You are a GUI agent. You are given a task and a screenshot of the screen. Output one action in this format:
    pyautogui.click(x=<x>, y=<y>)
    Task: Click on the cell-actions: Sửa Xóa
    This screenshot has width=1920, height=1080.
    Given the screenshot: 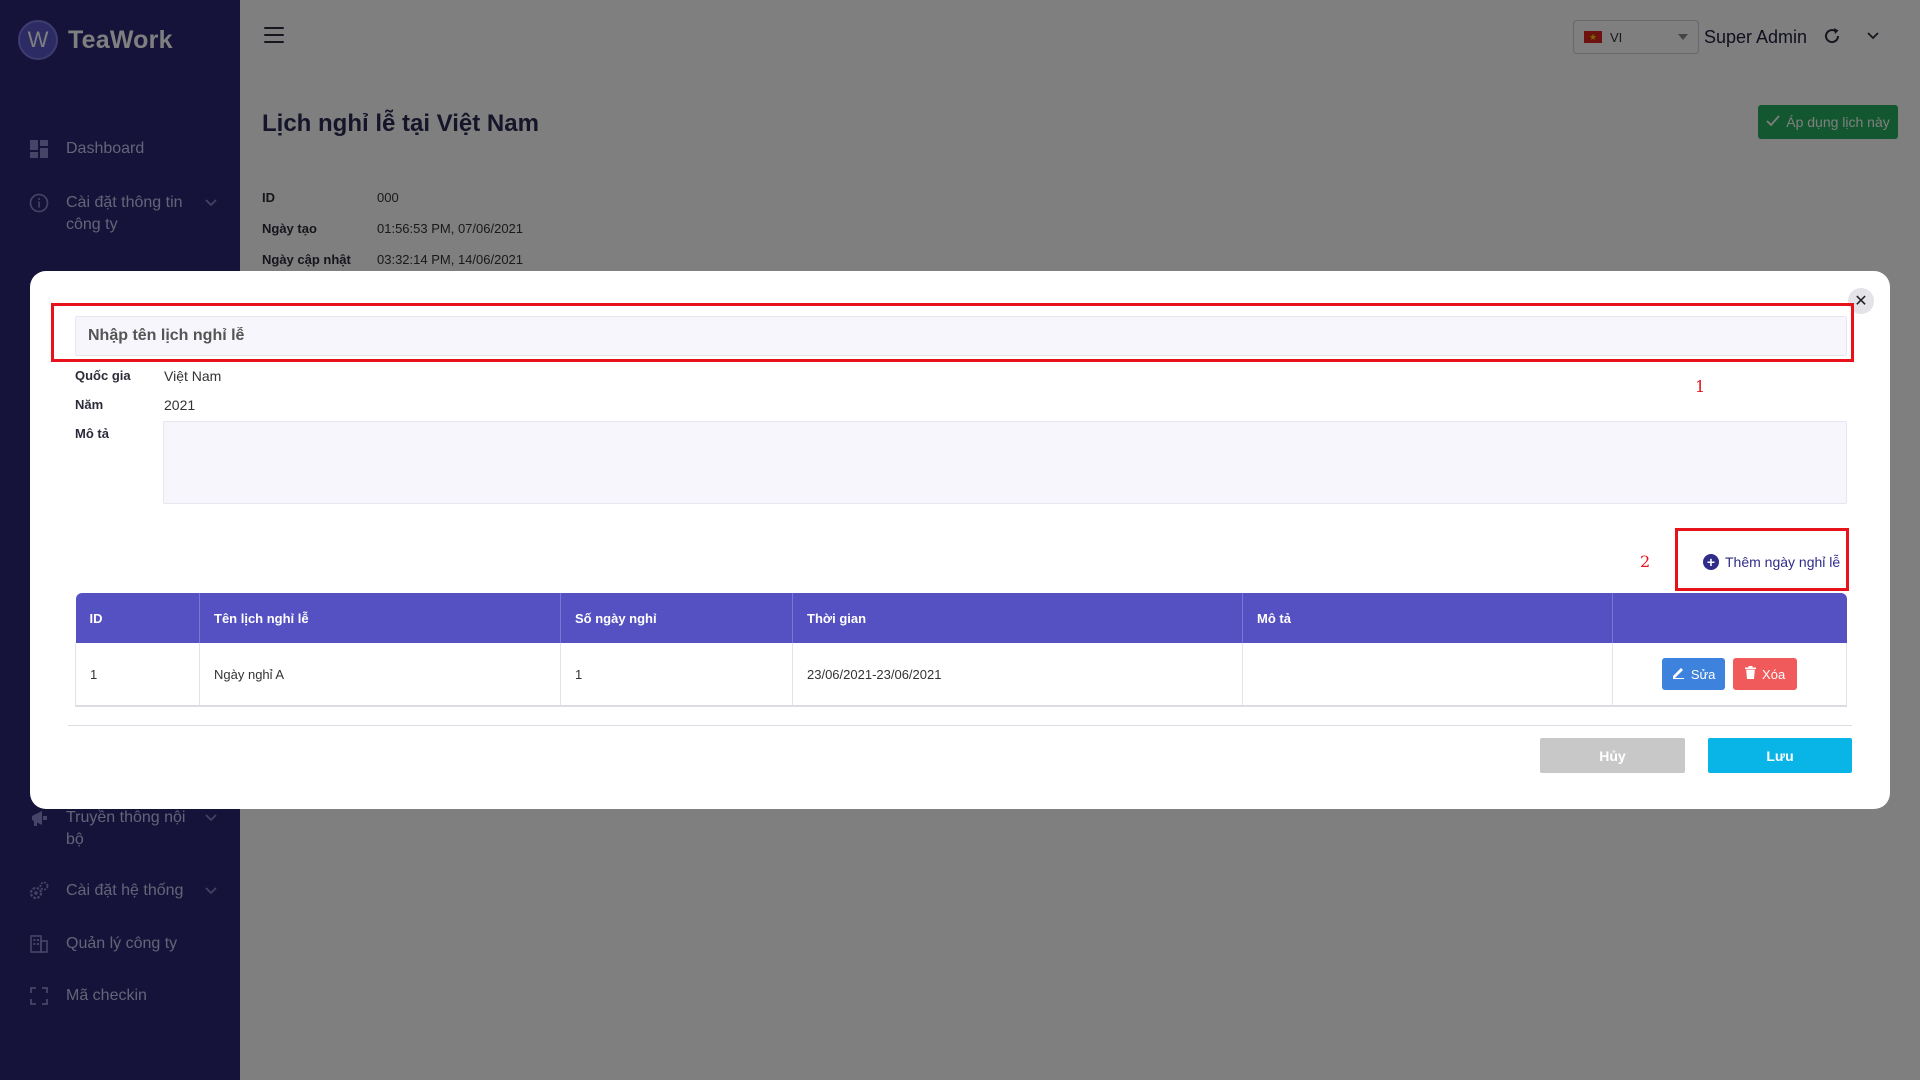 What is the action you would take?
    pyautogui.click(x=1729, y=675)
    